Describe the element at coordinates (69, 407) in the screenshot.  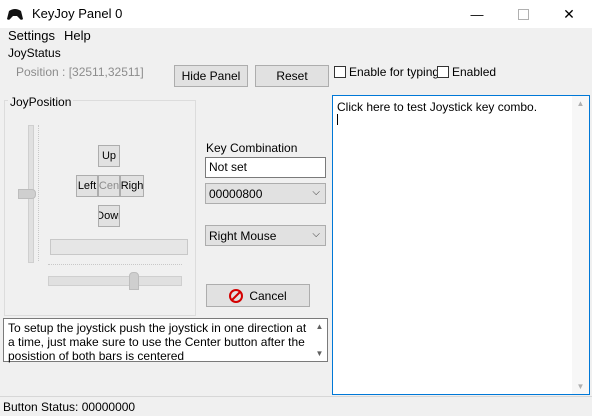
I see `button-status-text: Button Status: 00000000` at that location.